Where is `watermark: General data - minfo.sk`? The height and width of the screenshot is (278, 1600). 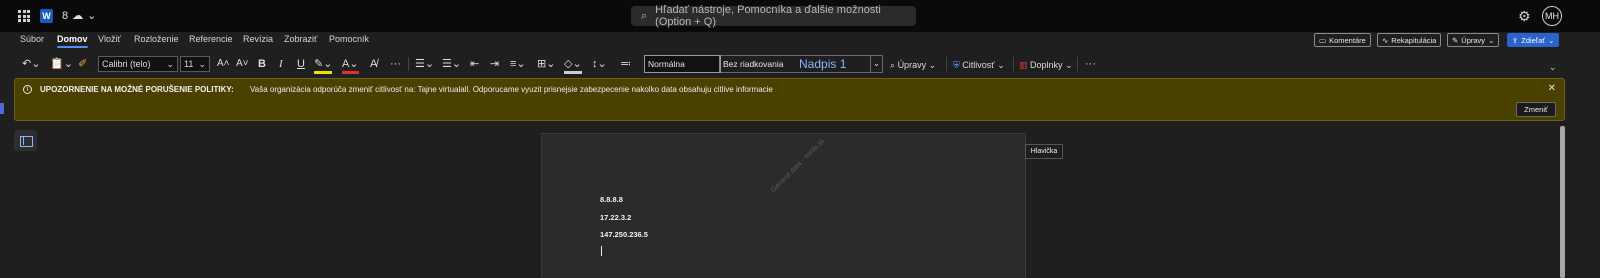
watermark: General data - minfo.sk is located at coordinates (798, 165).